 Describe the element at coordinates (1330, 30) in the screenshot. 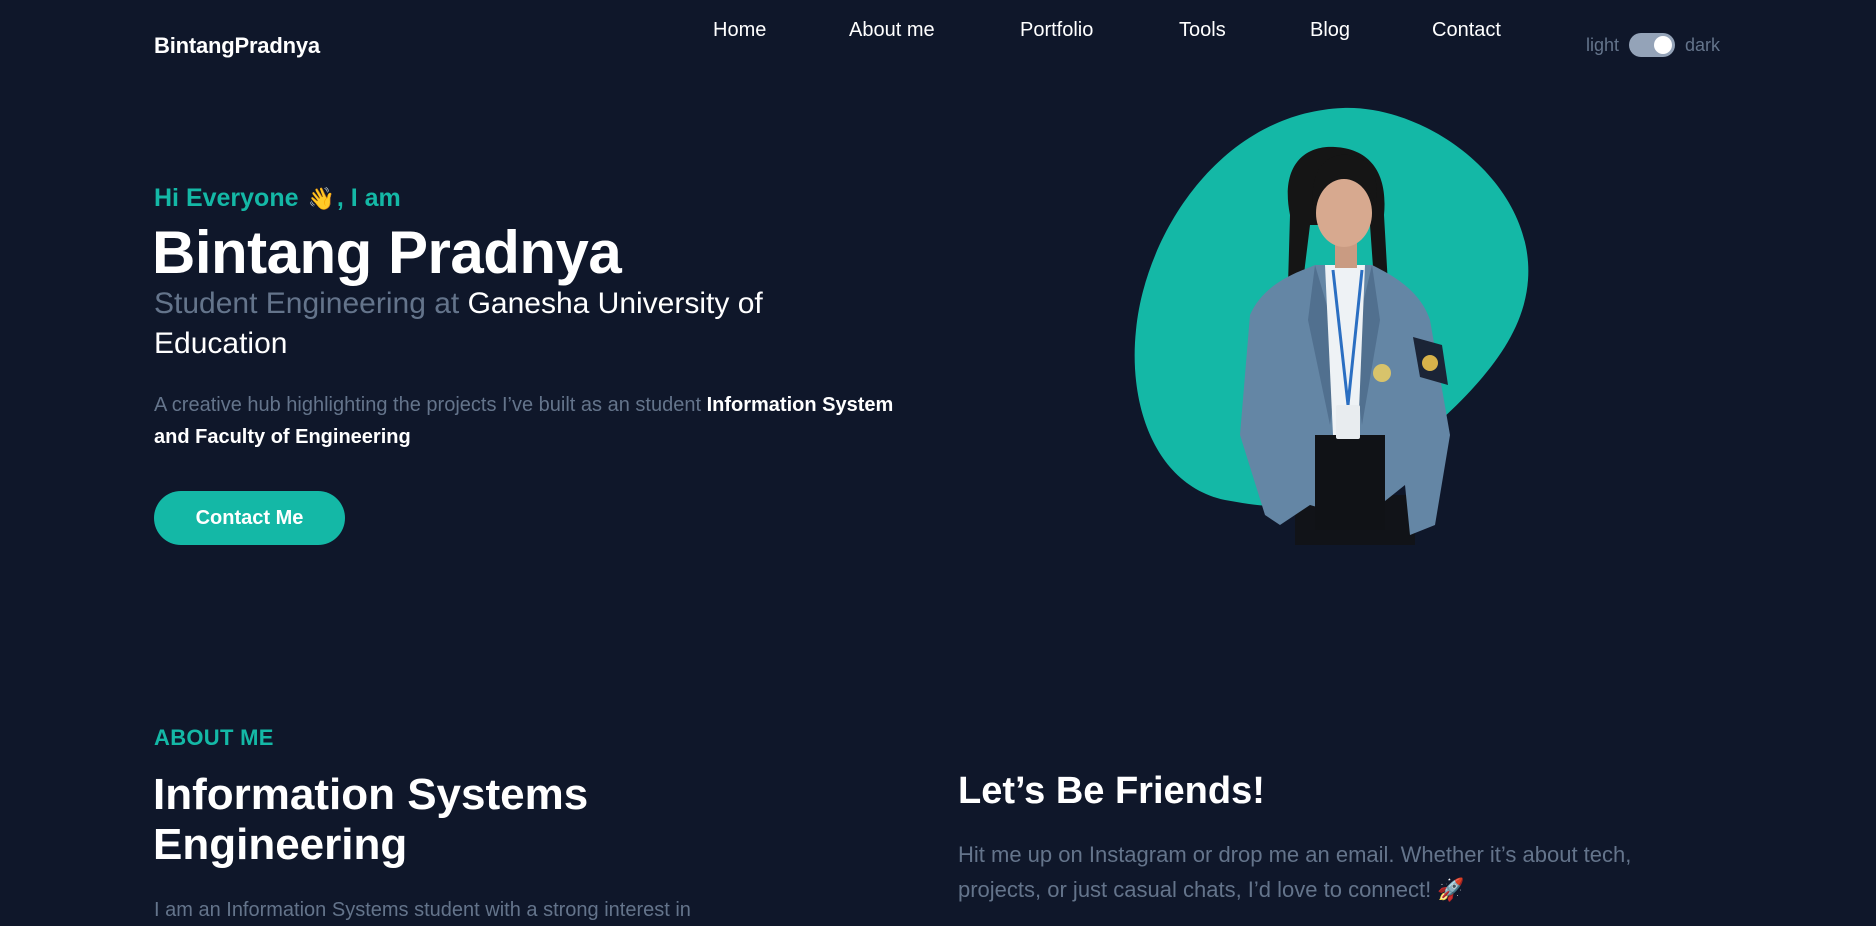

I see `nav-link-blog: Blog` at that location.